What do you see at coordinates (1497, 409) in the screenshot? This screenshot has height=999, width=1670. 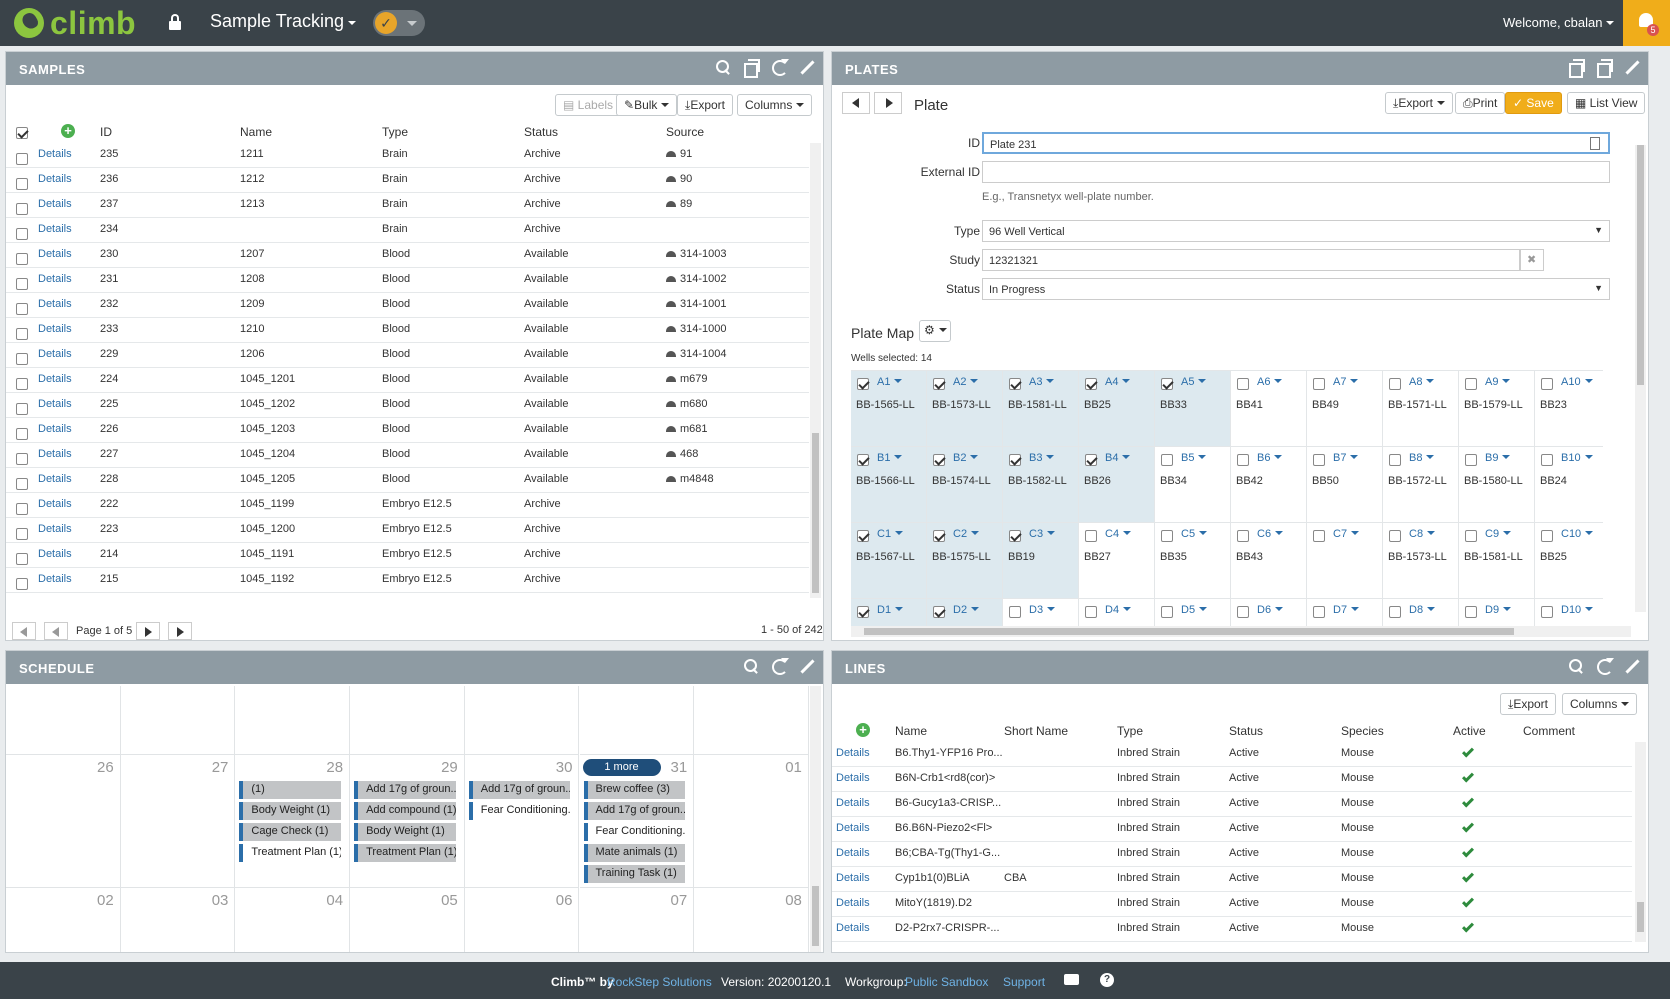 I see `plate-well: A9 BB-1579-LL` at bounding box center [1497, 409].